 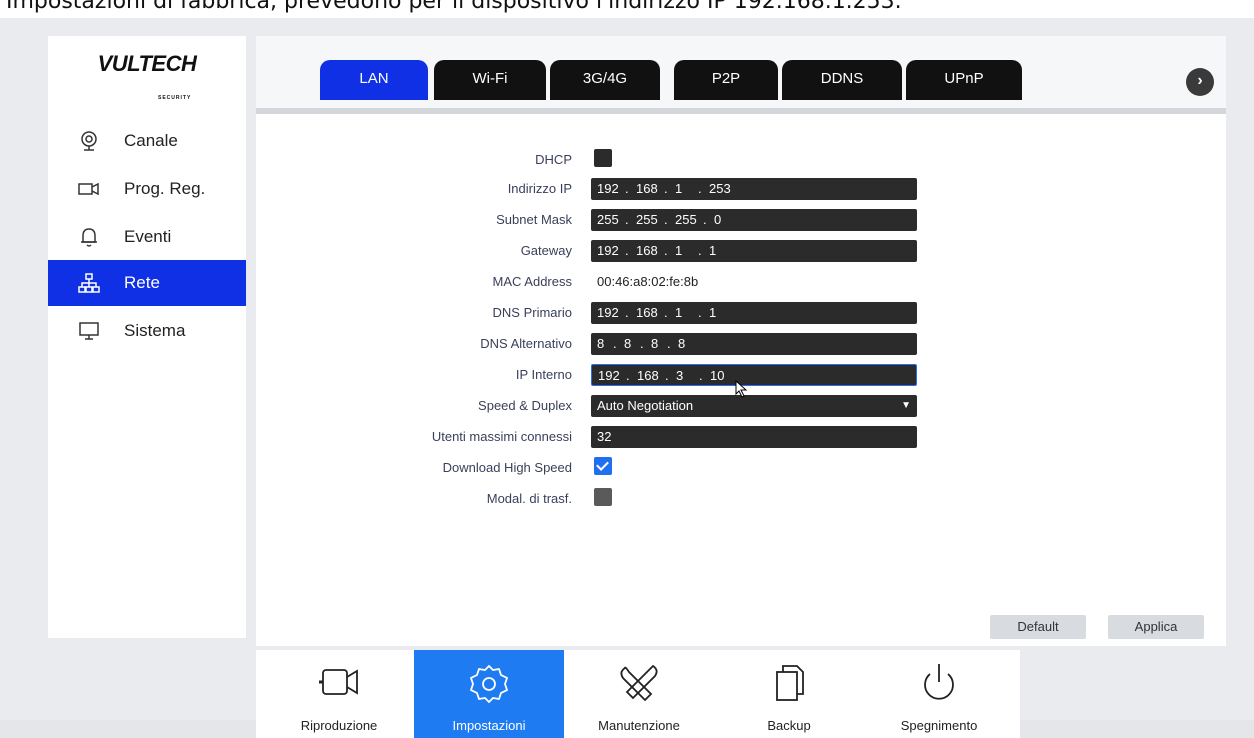 I want to click on next-tabs-button: ›, so click(x=1200, y=82).